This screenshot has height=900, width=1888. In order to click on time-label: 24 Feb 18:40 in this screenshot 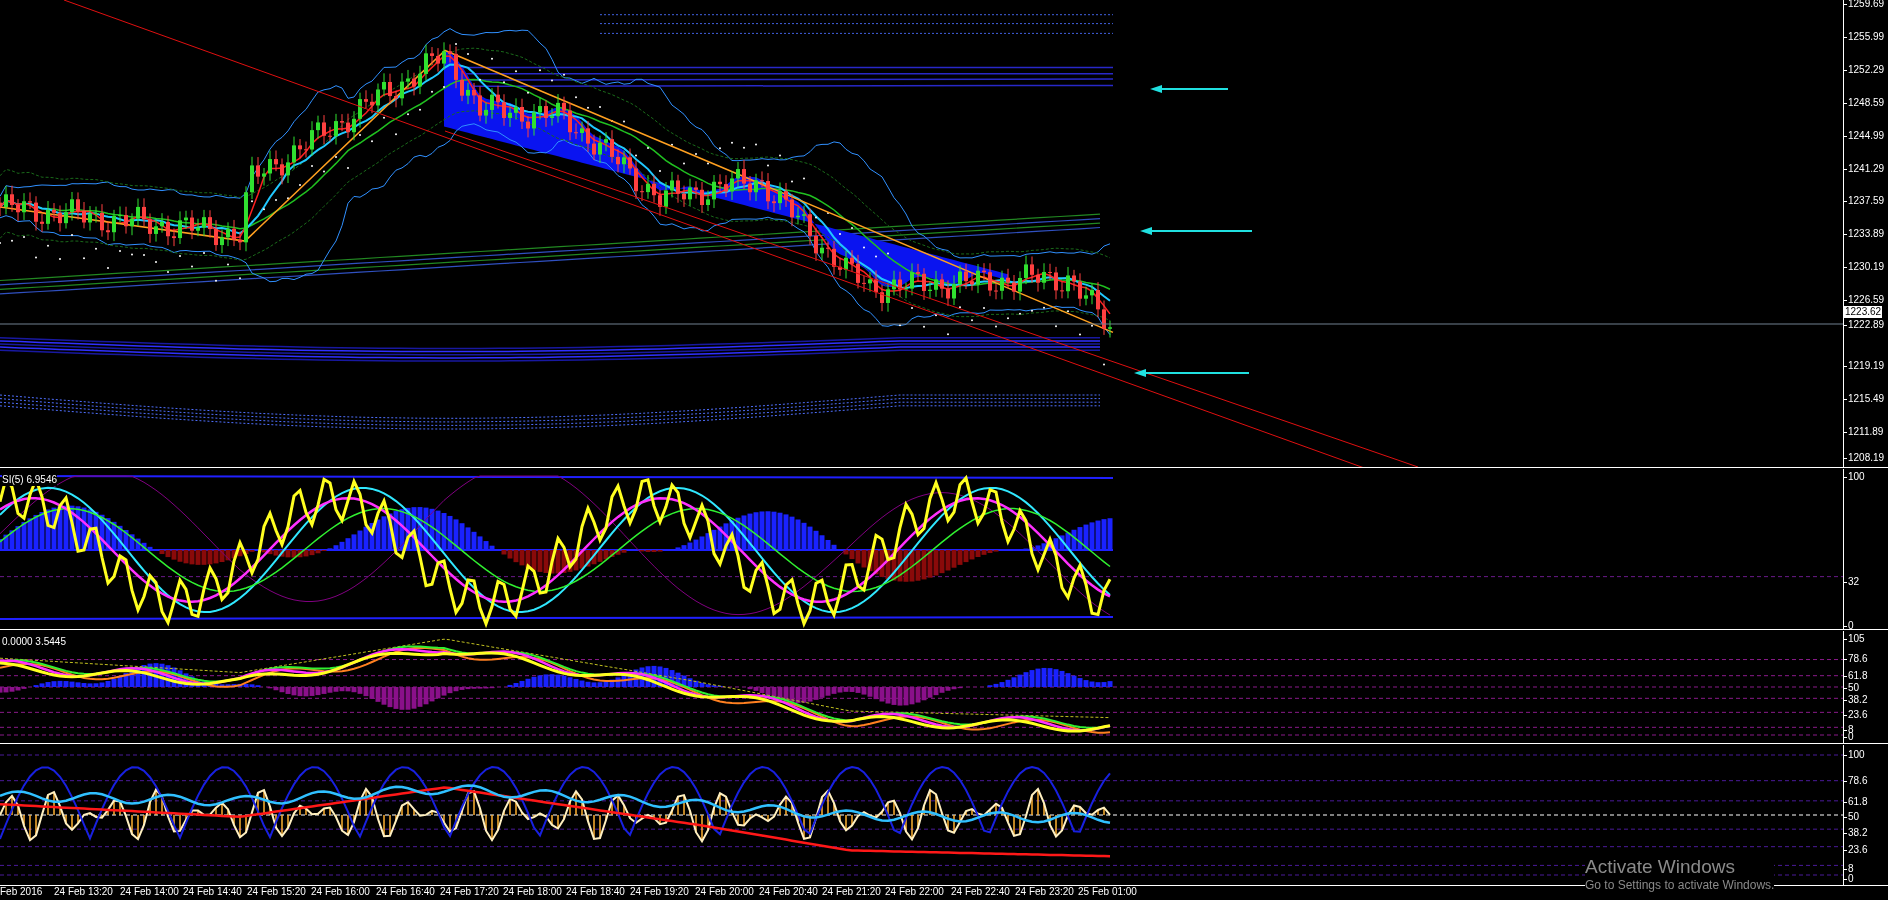, I will do `click(595, 892)`.